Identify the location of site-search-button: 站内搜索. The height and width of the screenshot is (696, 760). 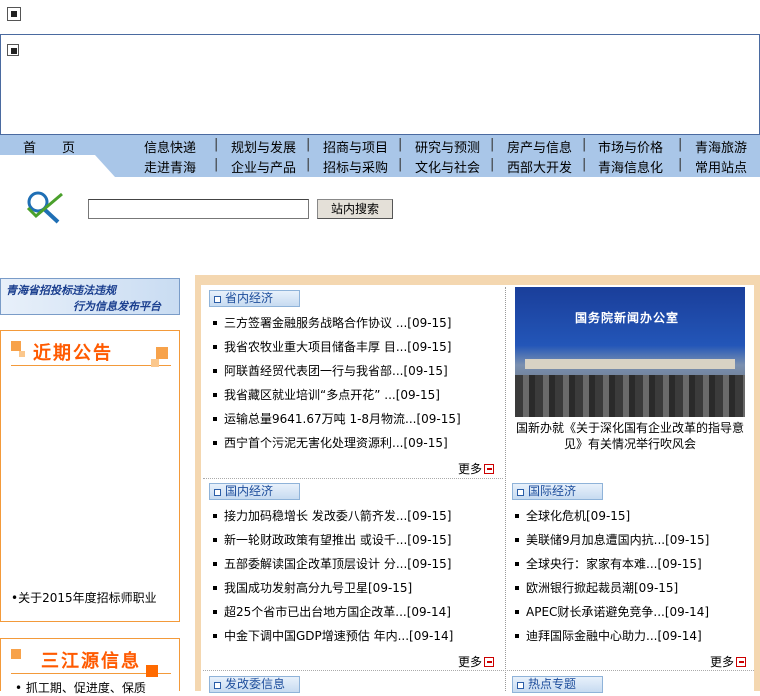
(355, 209).